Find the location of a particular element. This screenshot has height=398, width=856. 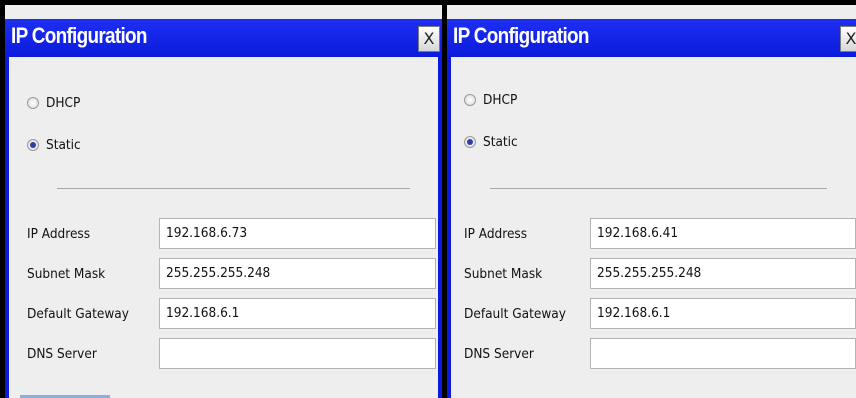

ip-address-field: 192.168.6.41 is located at coordinates (723, 233).